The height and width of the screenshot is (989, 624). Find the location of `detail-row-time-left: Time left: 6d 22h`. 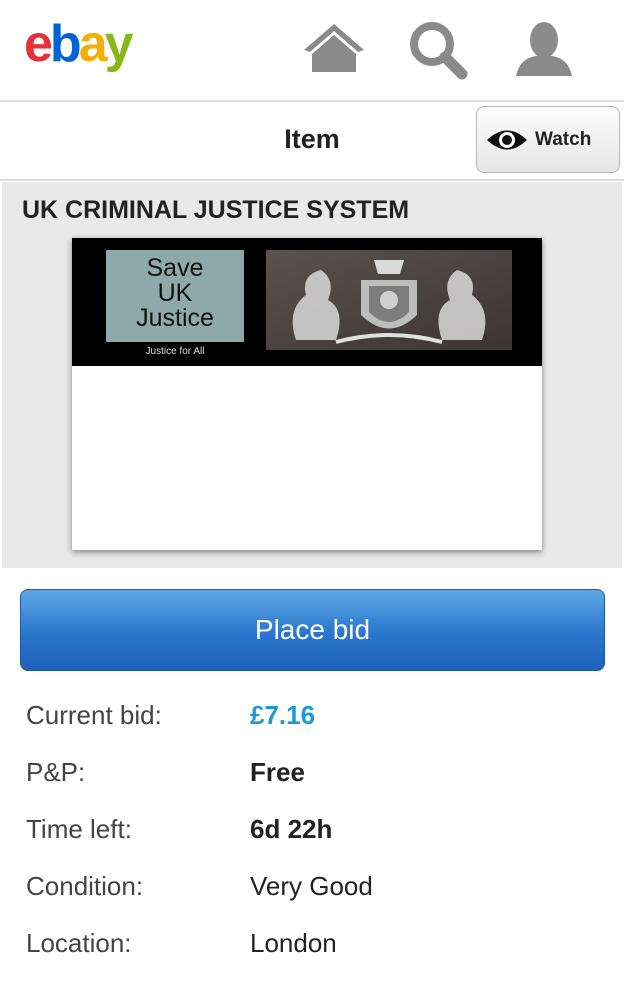

detail-row-time-left: Time left: 6d 22h is located at coordinates (316, 842).